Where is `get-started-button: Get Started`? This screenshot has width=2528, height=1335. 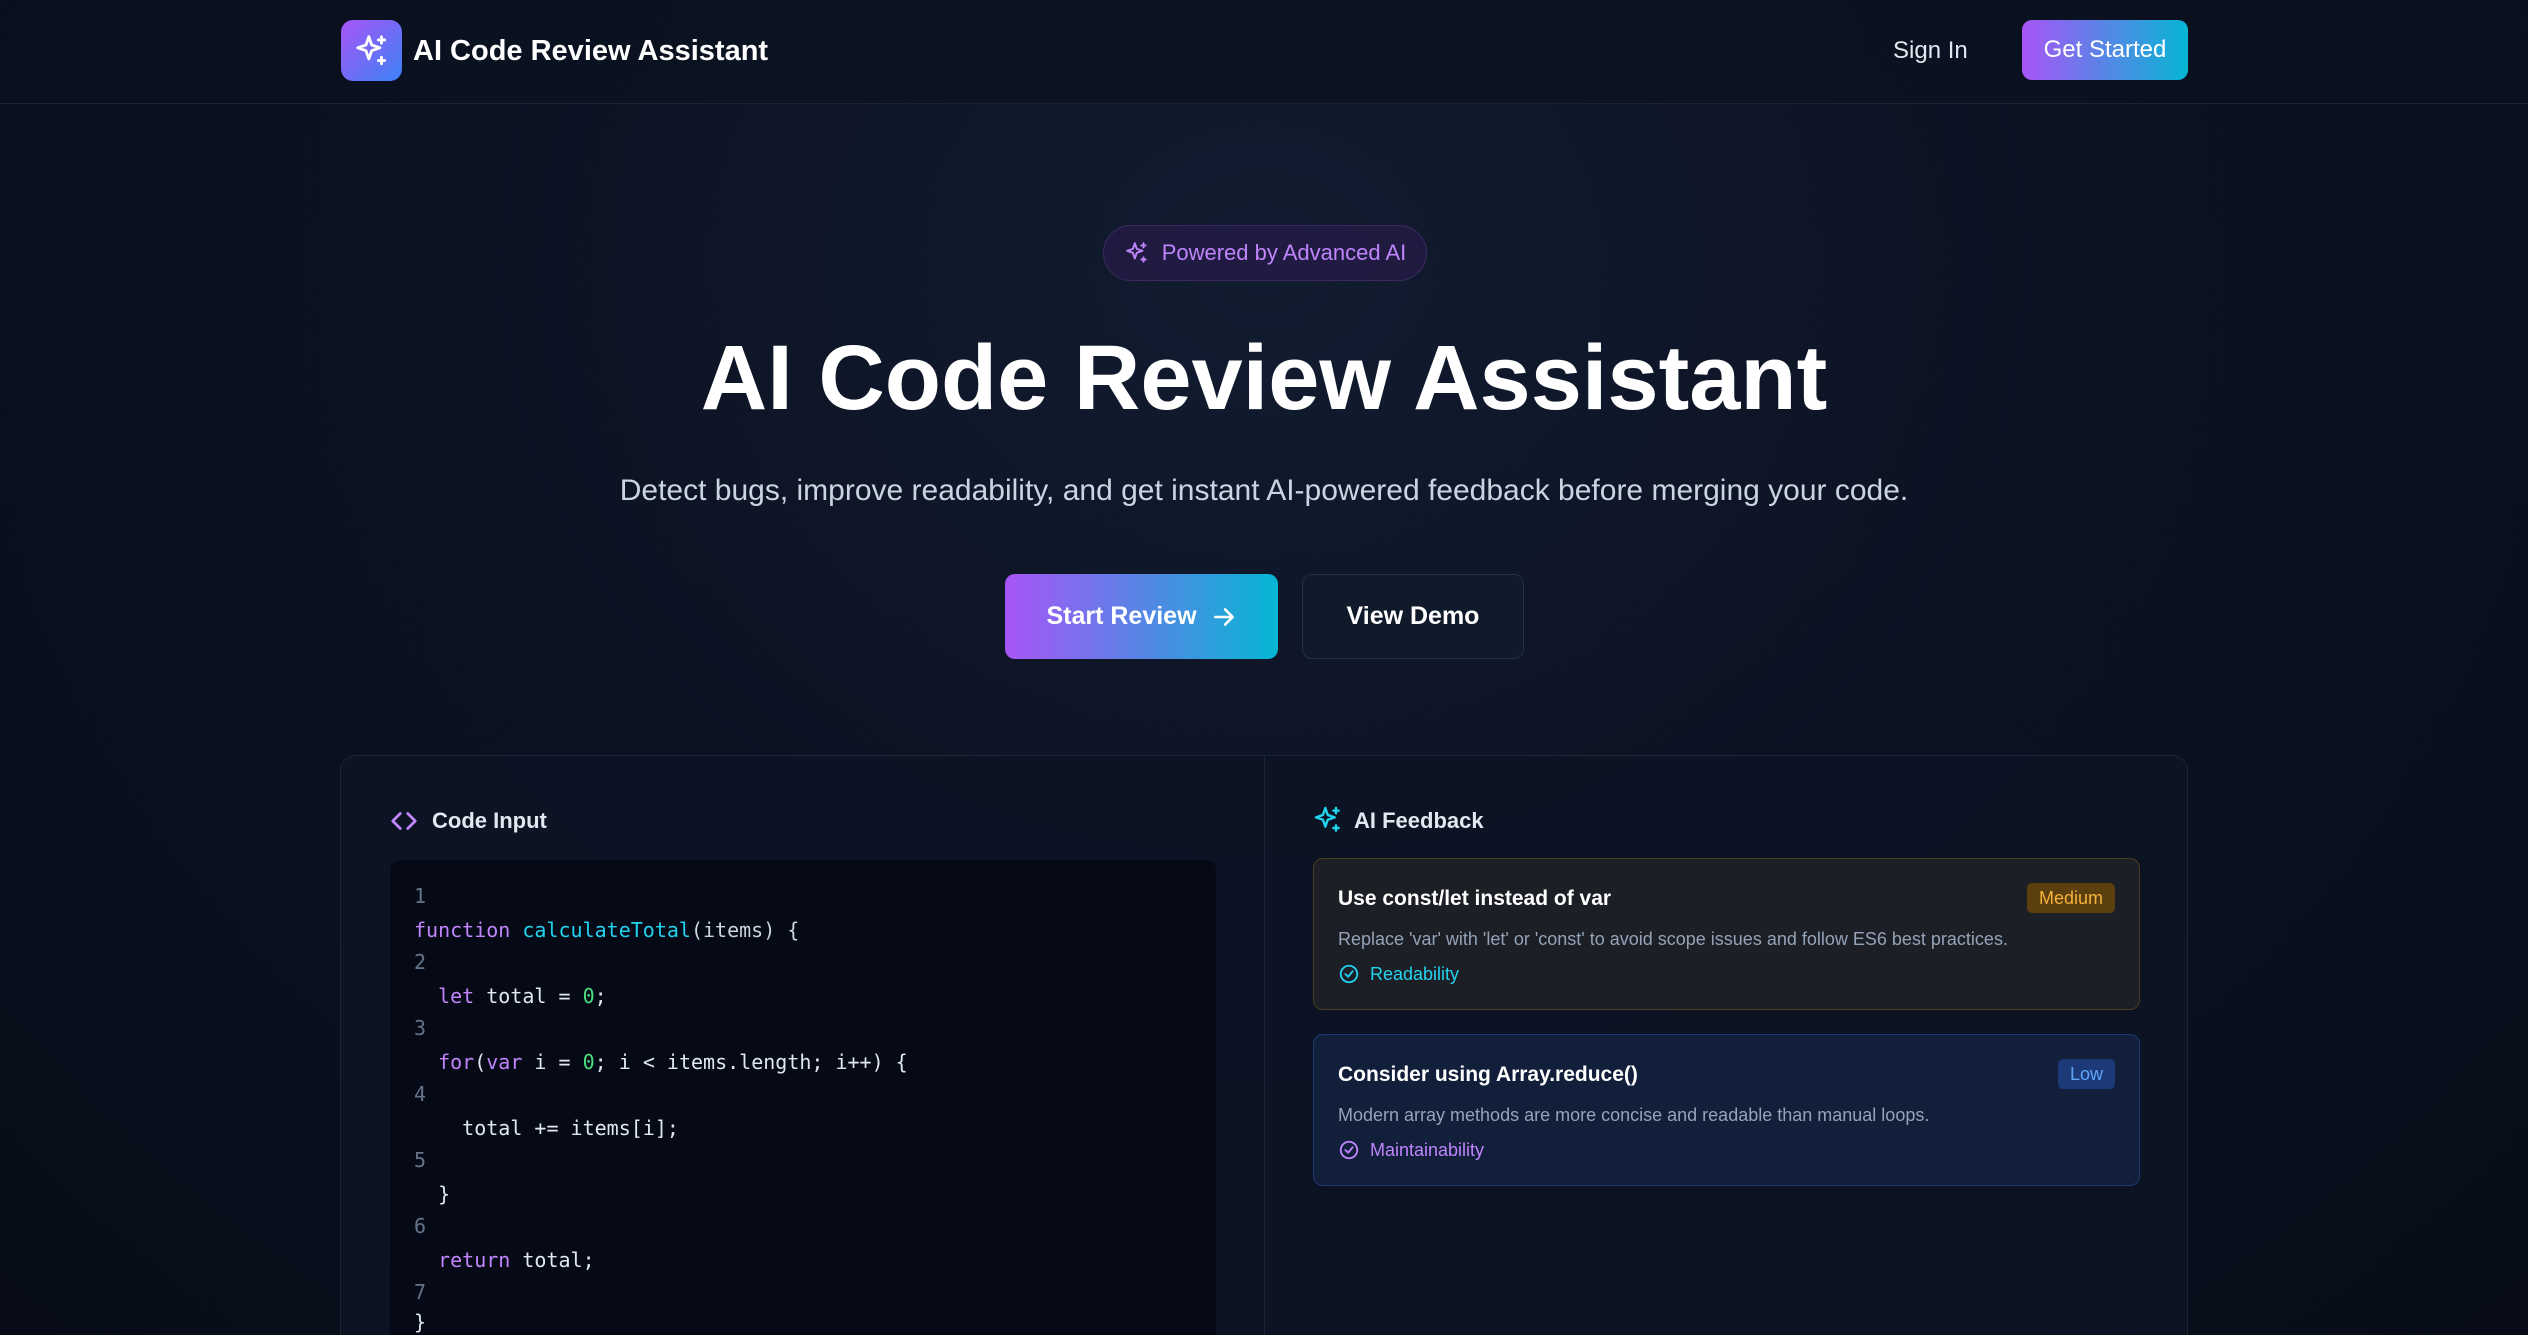
get-started-button: Get Started is located at coordinates (2105, 50).